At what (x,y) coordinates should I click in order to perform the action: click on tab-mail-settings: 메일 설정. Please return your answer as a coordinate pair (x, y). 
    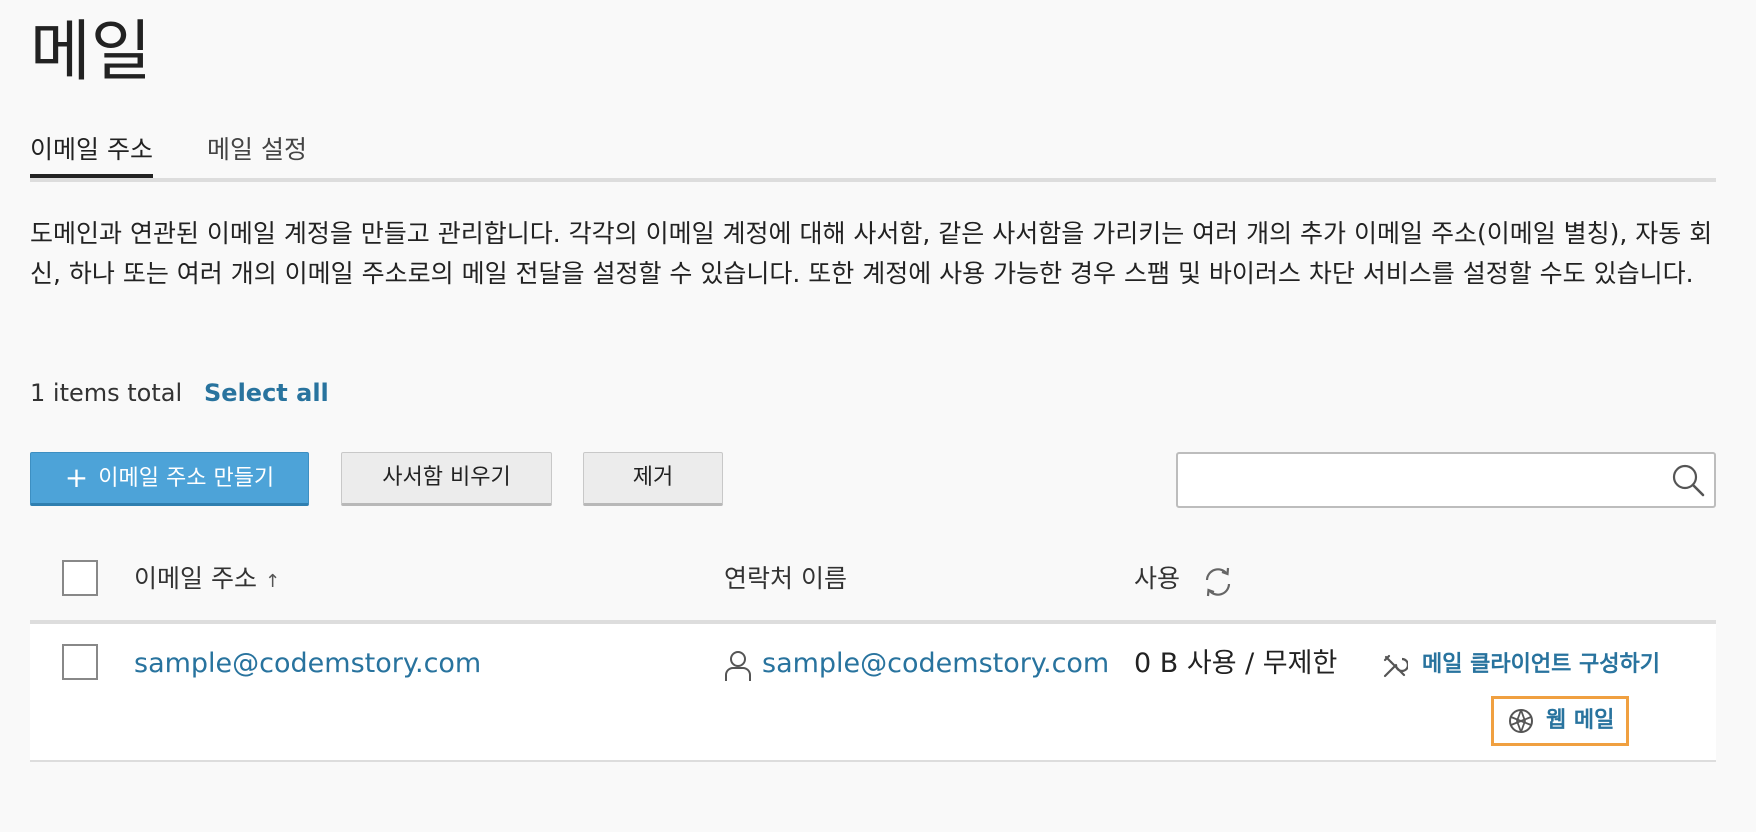
    Looking at the image, I should click on (257, 151).